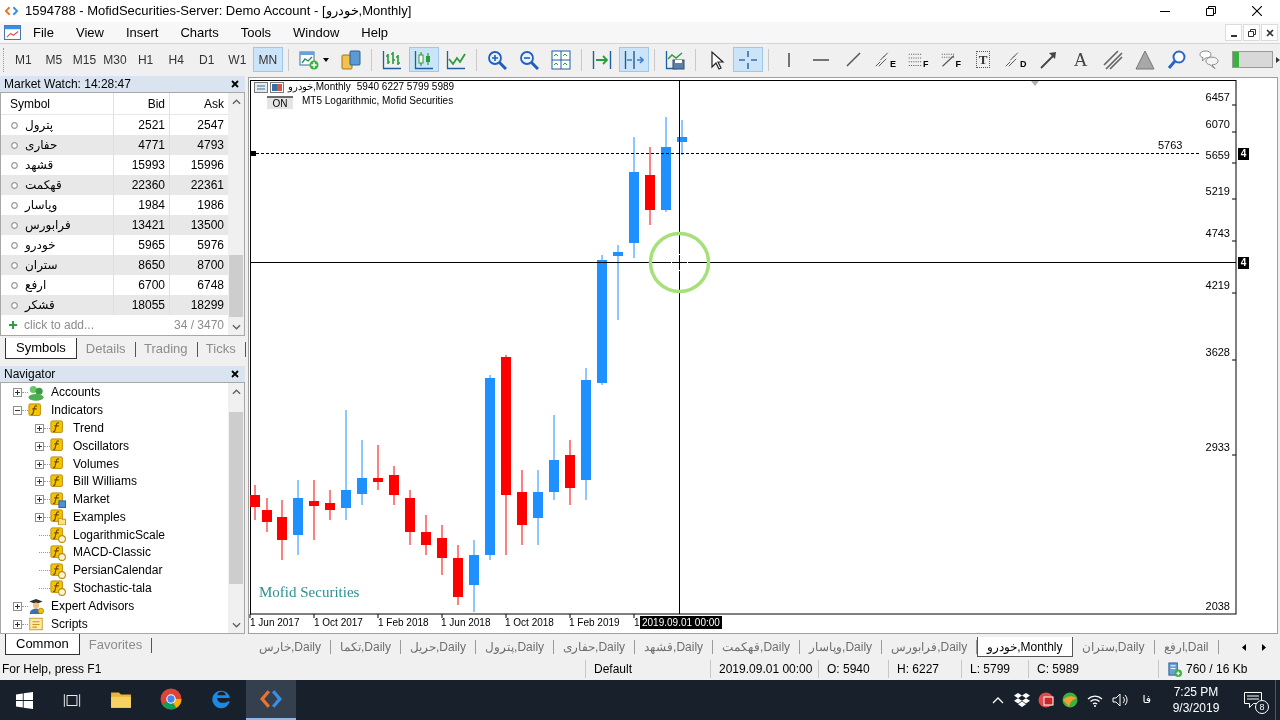 The height and width of the screenshot is (720, 1280). What do you see at coordinates (112, 588) in the screenshot?
I see `tree-item: Stochastic-tala` at bounding box center [112, 588].